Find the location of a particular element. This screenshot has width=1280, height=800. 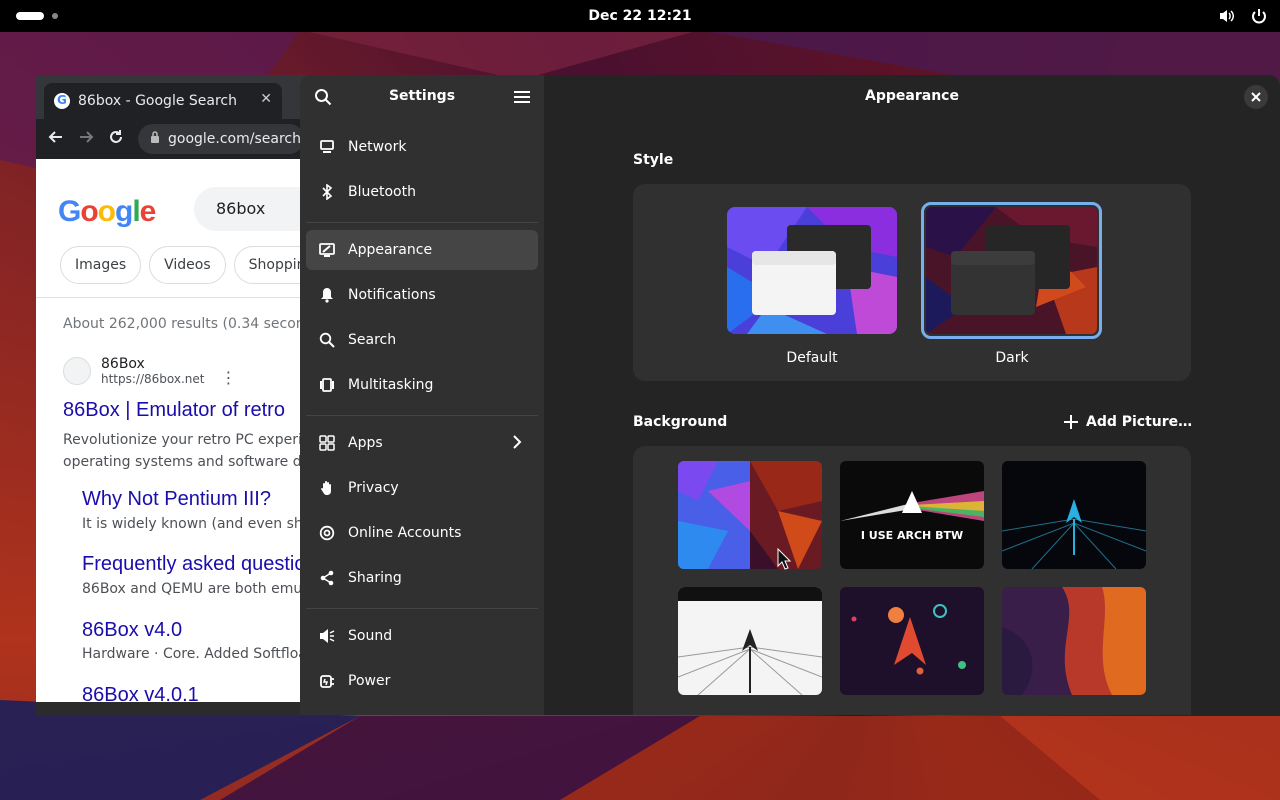

tab-strip: 86box - Google Search ✕ is located at coordinates (176, 97).